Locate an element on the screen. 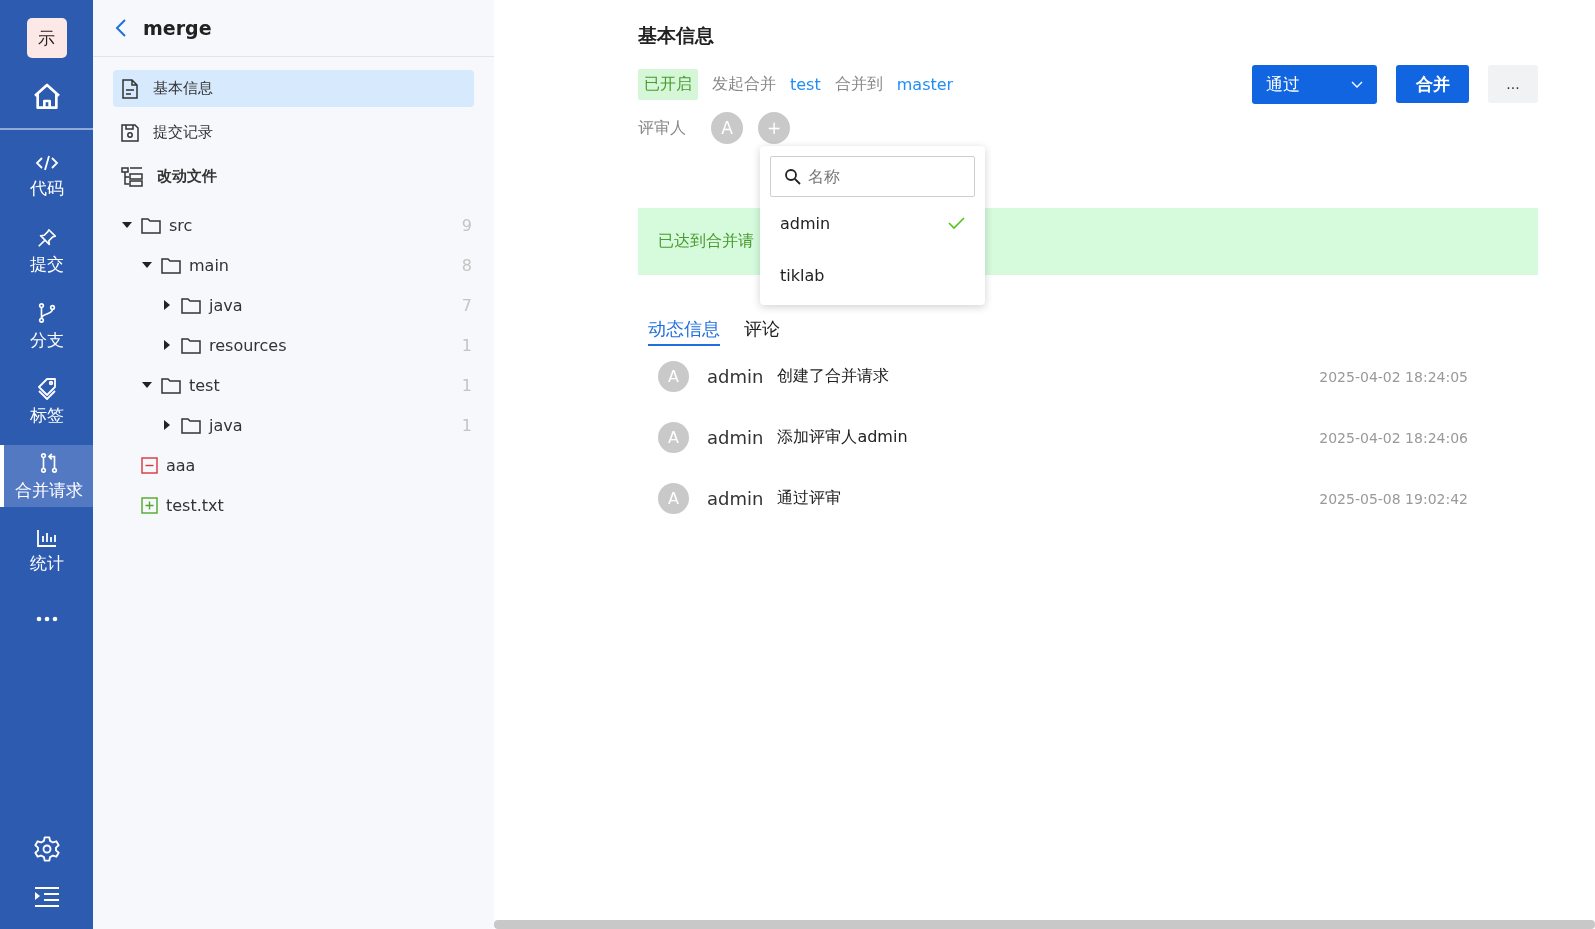 The image size is (1595, 929). nav-item: 代码 is located at coordinates (46, 176).